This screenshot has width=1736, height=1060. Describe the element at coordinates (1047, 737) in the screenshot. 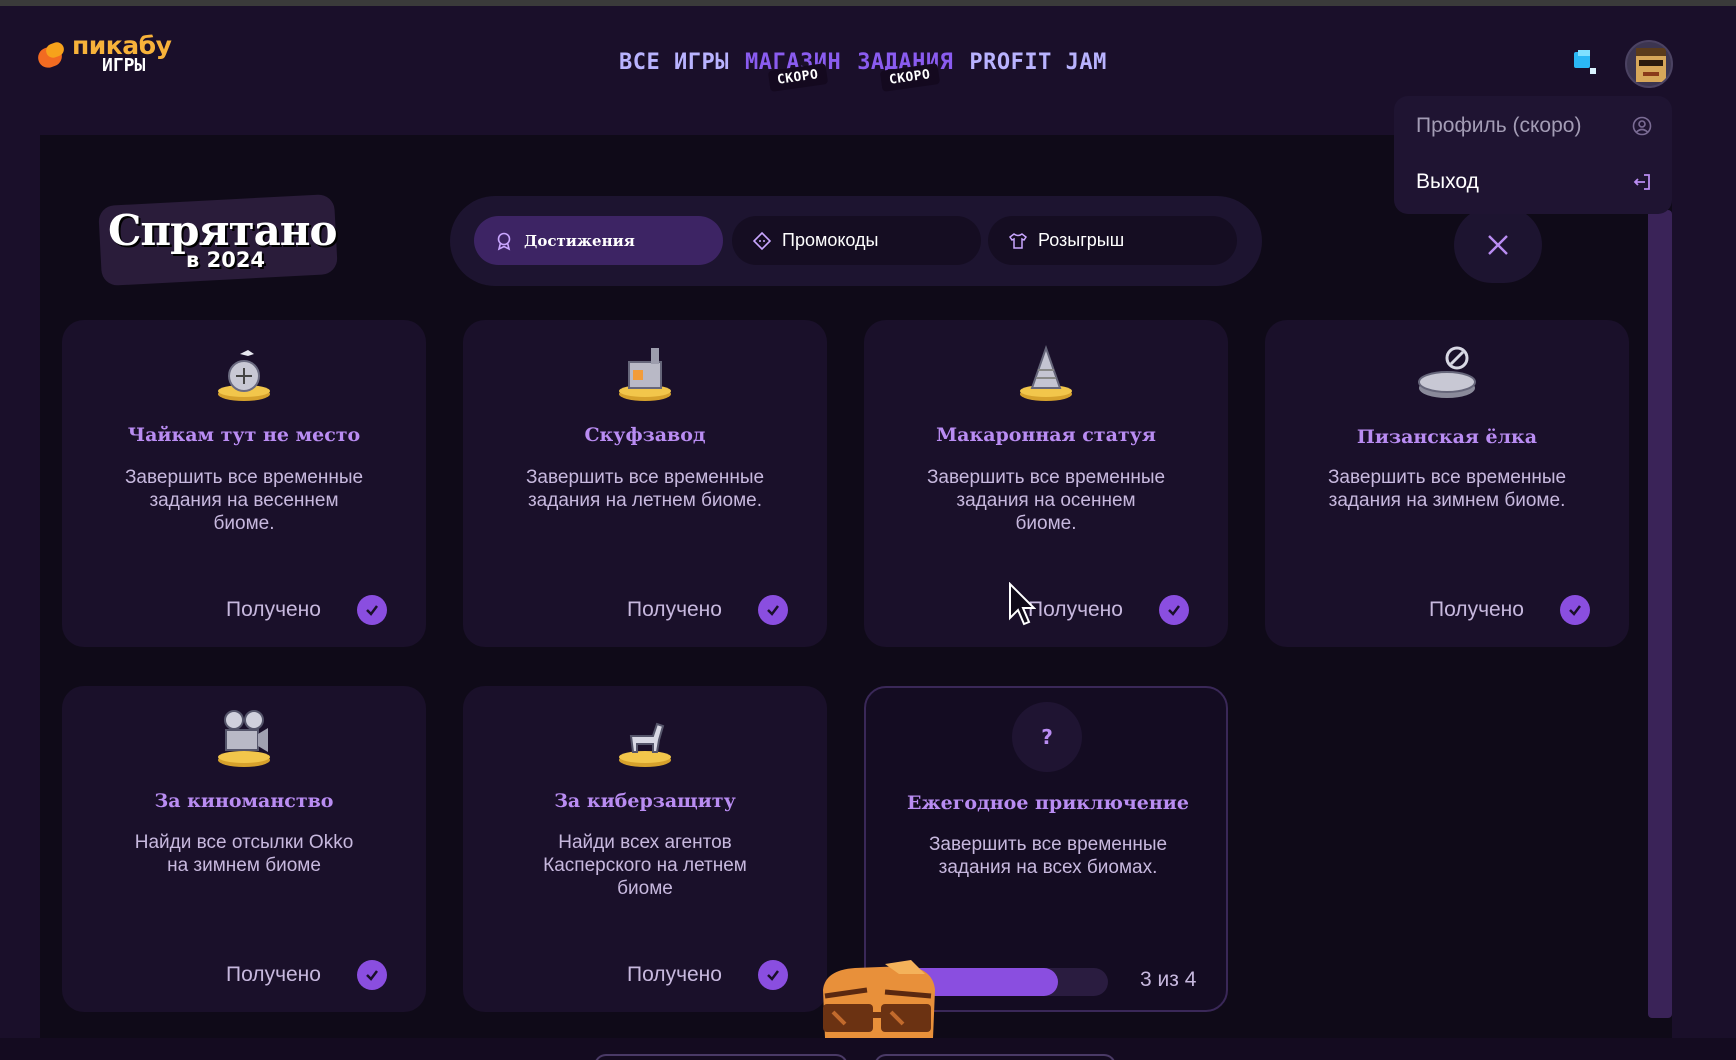

I see `question-icon: ?` at that location.